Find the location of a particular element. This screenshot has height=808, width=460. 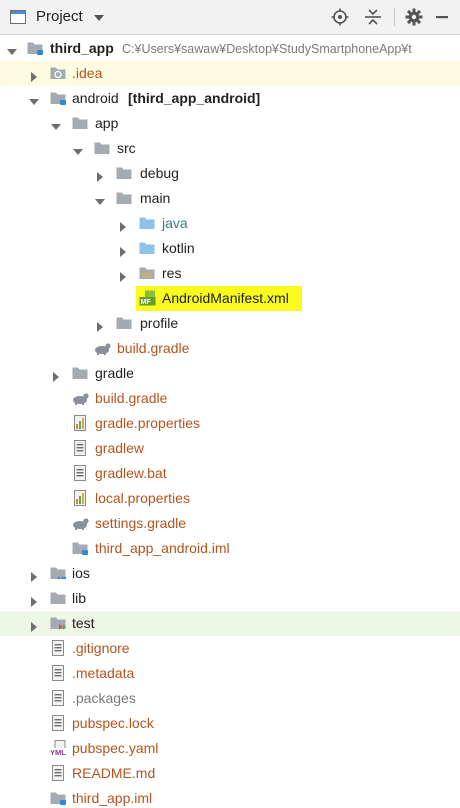

project-view-icon is located at coordinates (18, 17).